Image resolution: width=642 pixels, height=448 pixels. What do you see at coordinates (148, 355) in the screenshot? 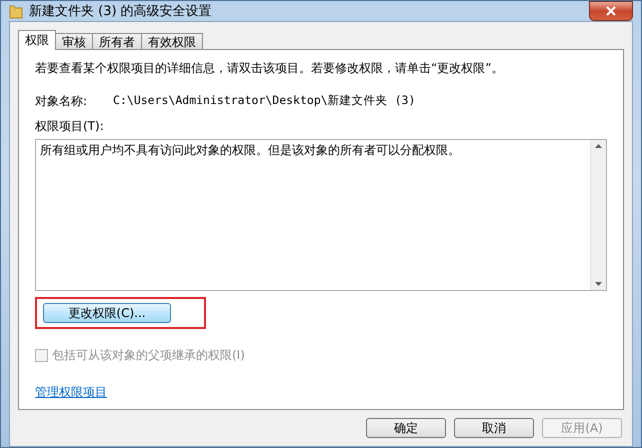
I see `checkbox-label: 包括可从该对象的父项继承的权限(I)` at bounding box center [148, 355].